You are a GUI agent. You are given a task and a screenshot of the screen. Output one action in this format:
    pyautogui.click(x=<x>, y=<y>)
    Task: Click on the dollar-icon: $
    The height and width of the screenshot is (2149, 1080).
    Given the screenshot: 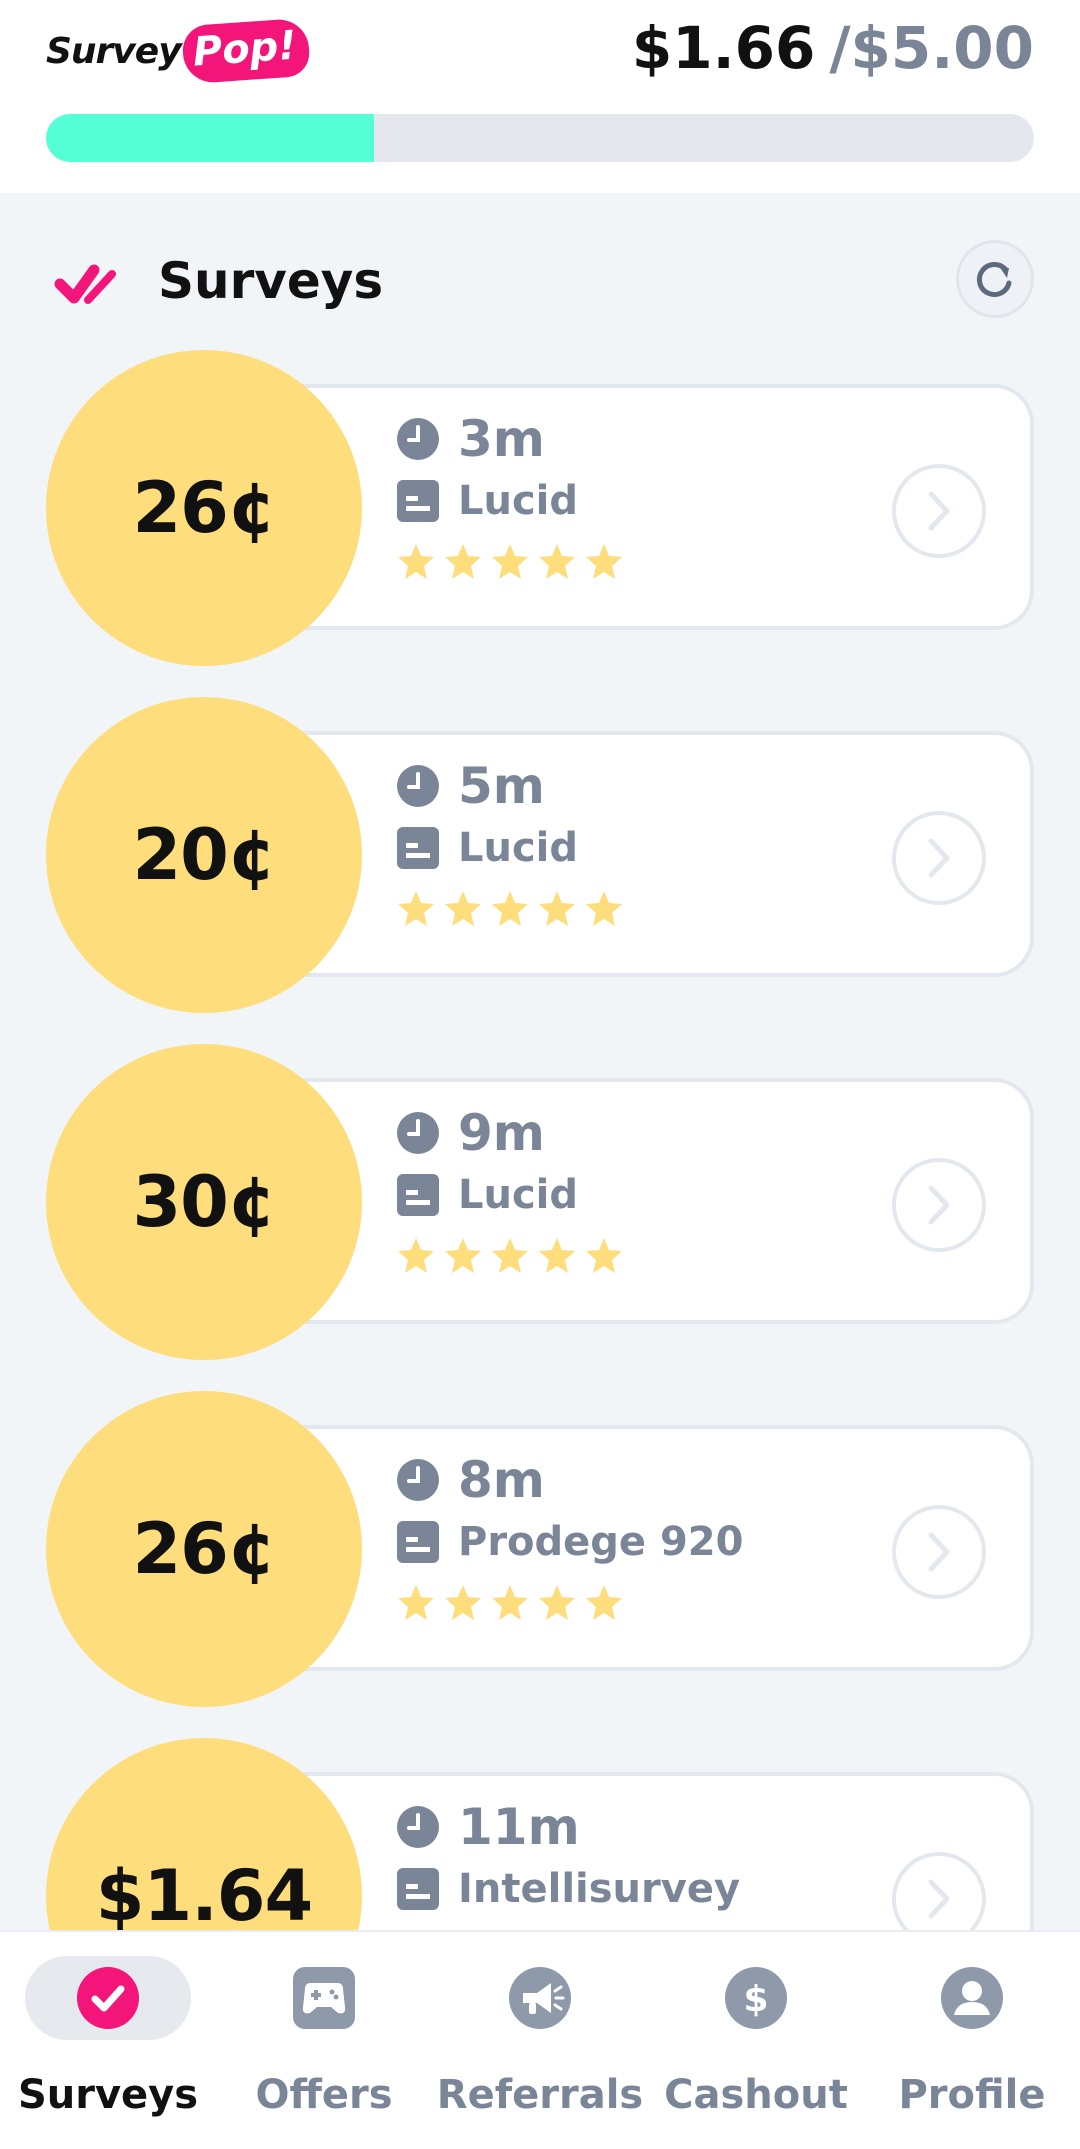 What is the action you would take?
    pyautogui.click(x=756, y=1998)
    